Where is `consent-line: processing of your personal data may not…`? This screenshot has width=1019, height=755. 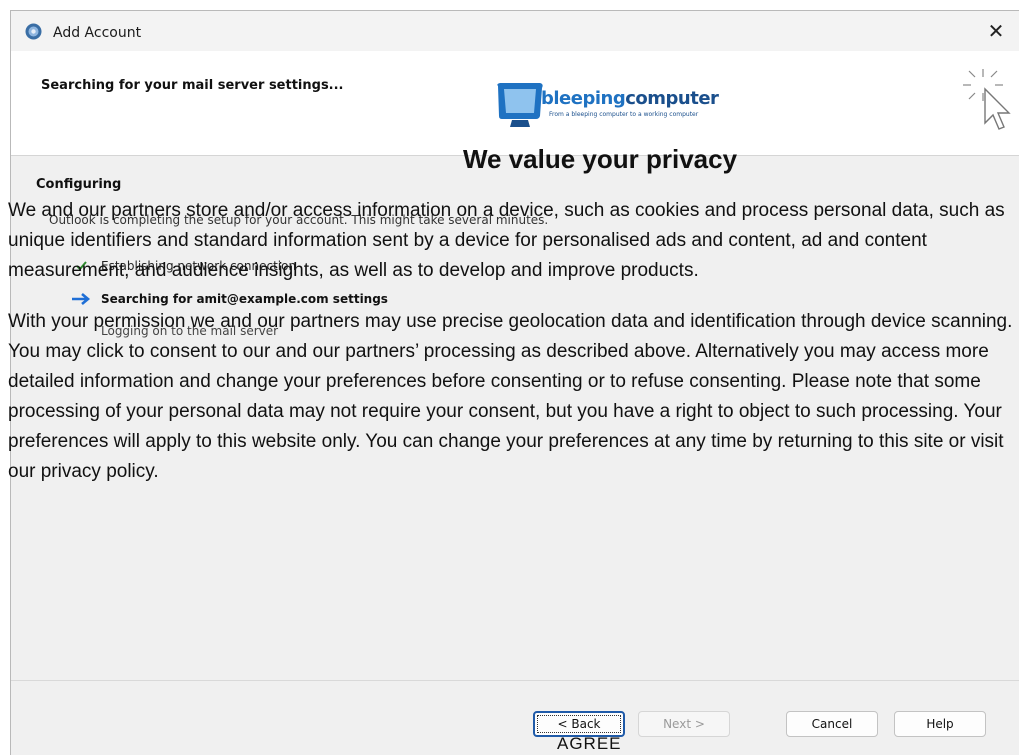
consent-line: processing of your personal data may not… is located at coordinates (505, 411).